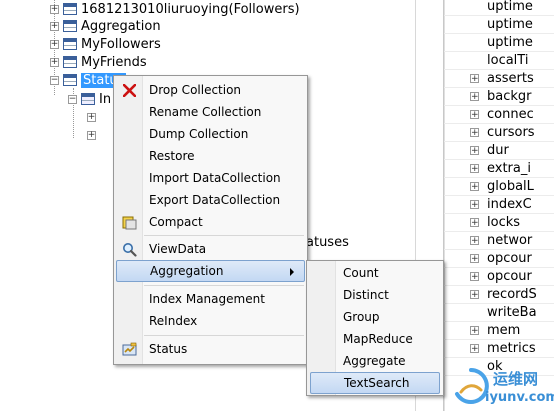  I want to click on field-row: + asserts, so click(499, 79).